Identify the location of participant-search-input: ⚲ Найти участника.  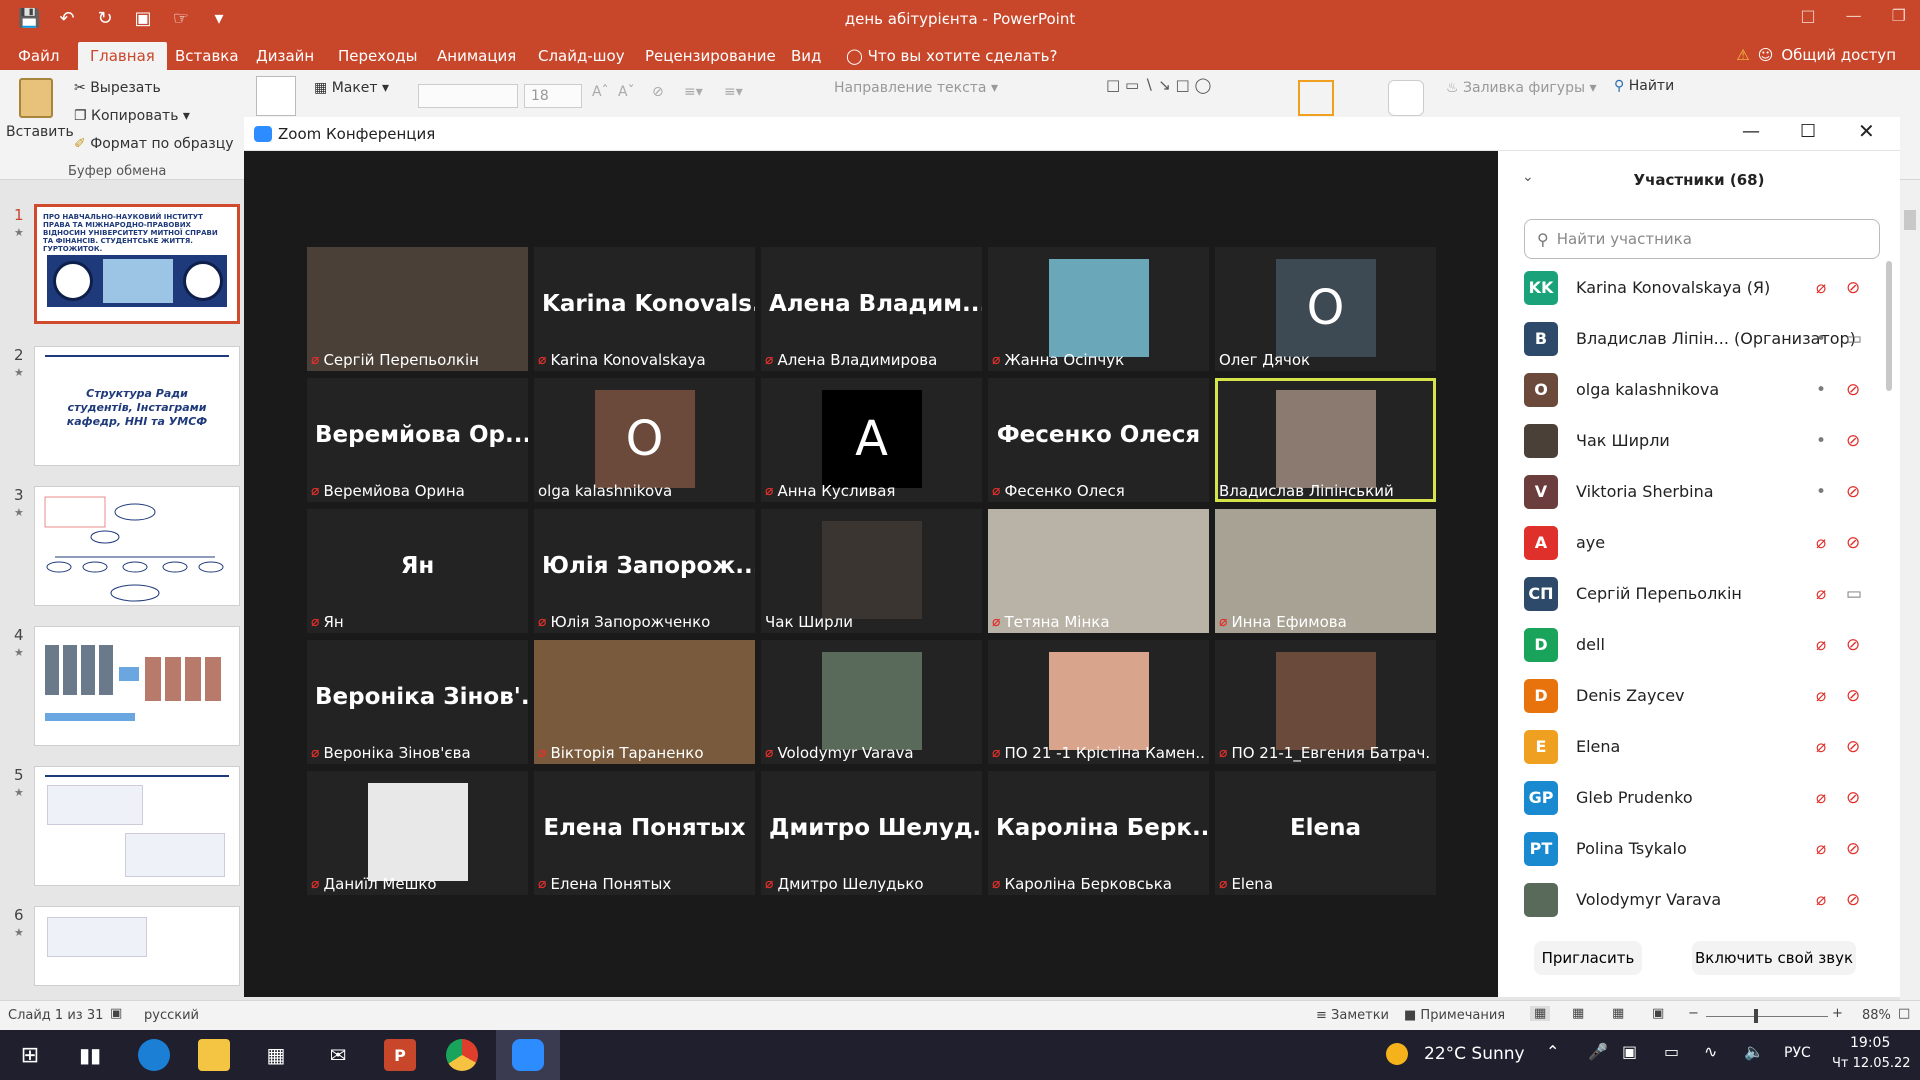
(1702, 239).